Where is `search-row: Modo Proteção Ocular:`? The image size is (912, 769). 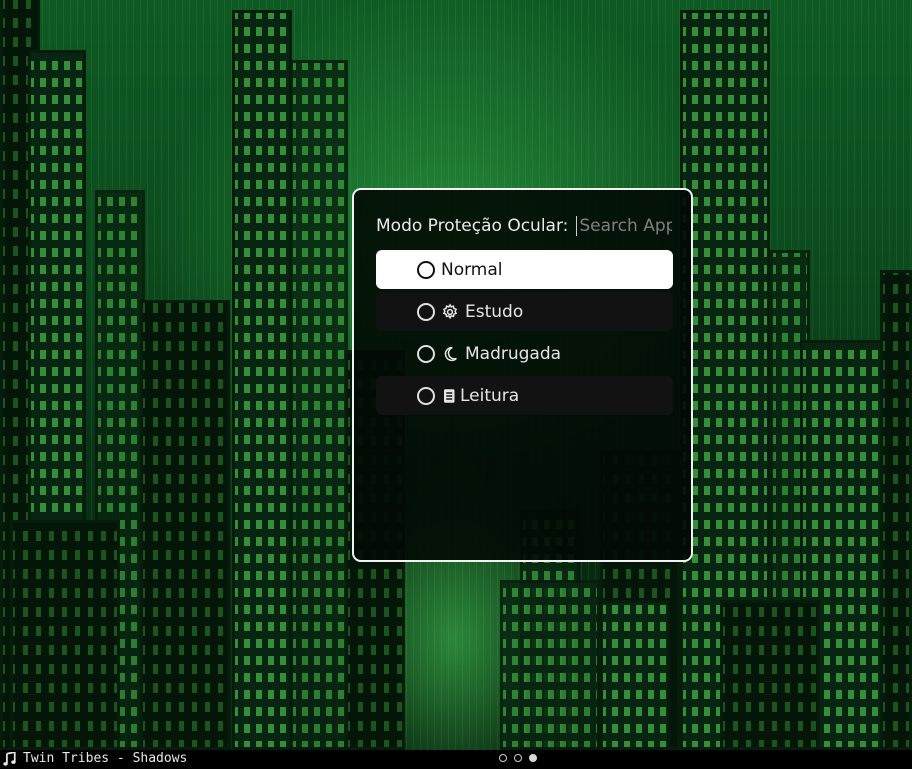
search-row: Modo Proteção Ocular: is located at coordinates (524, 226).